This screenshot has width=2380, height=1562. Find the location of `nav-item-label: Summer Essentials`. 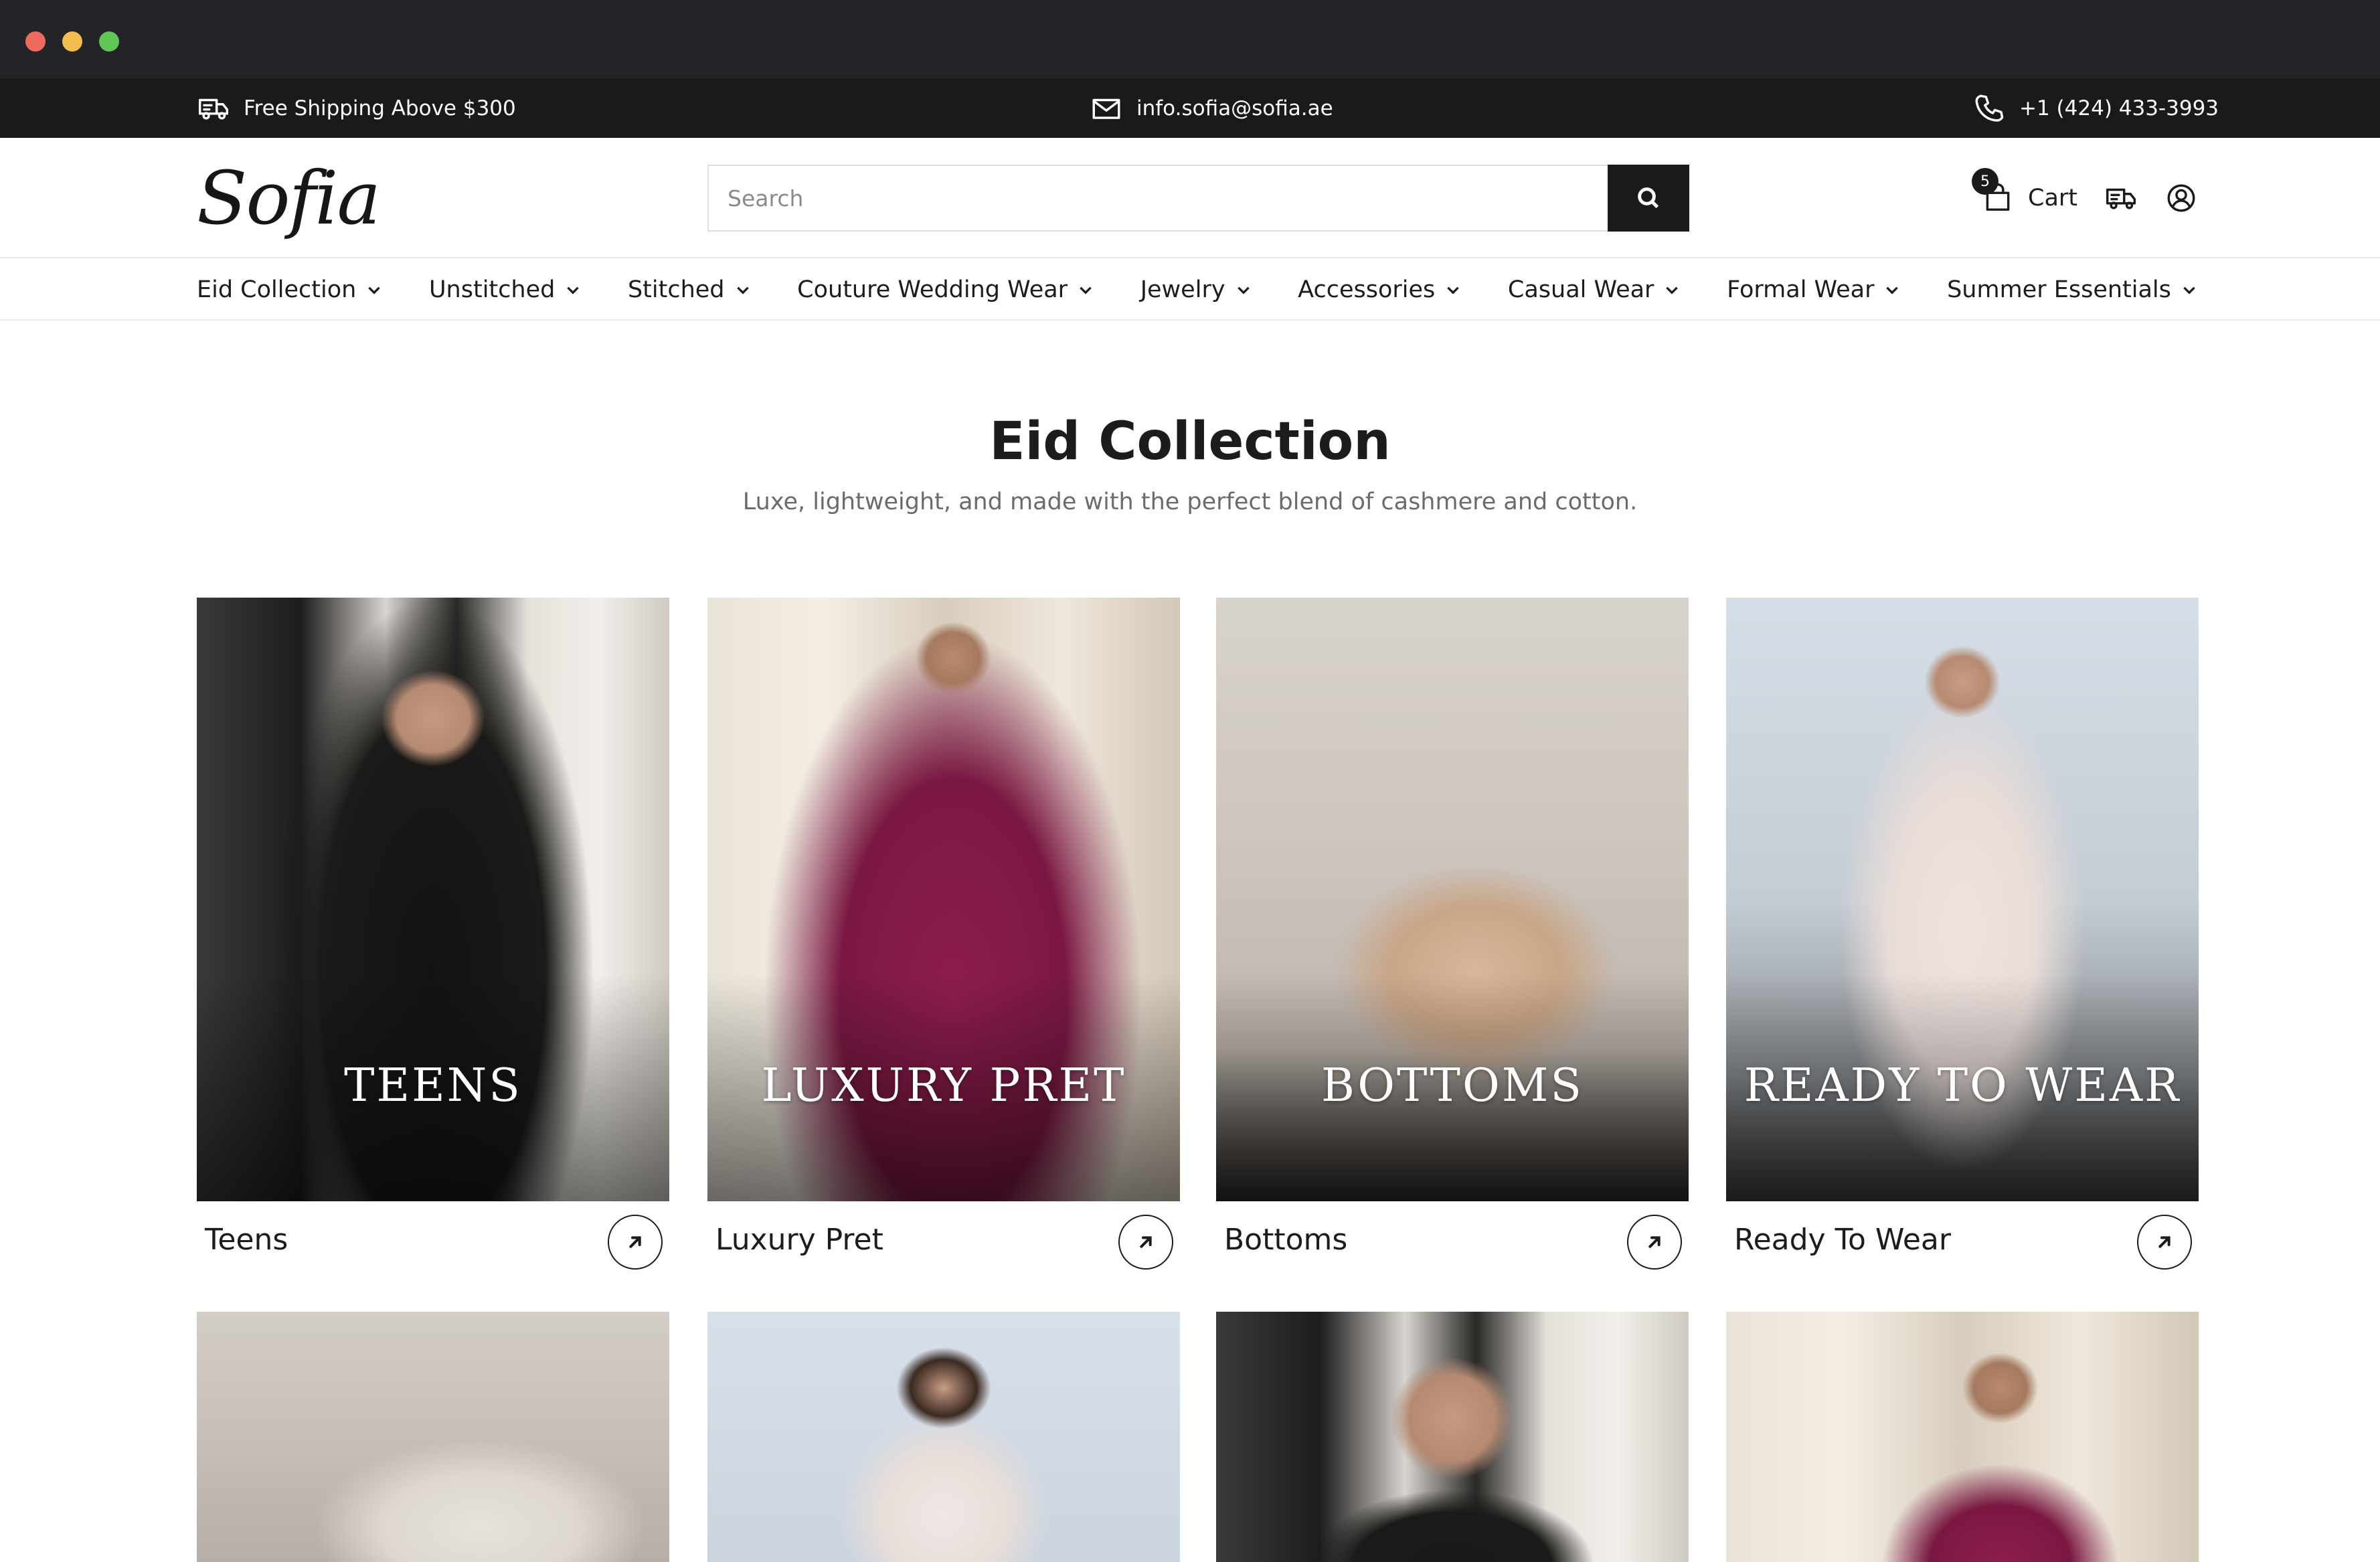

nav-item-label: Summer Essentials is located at coordinates (2059, 289).